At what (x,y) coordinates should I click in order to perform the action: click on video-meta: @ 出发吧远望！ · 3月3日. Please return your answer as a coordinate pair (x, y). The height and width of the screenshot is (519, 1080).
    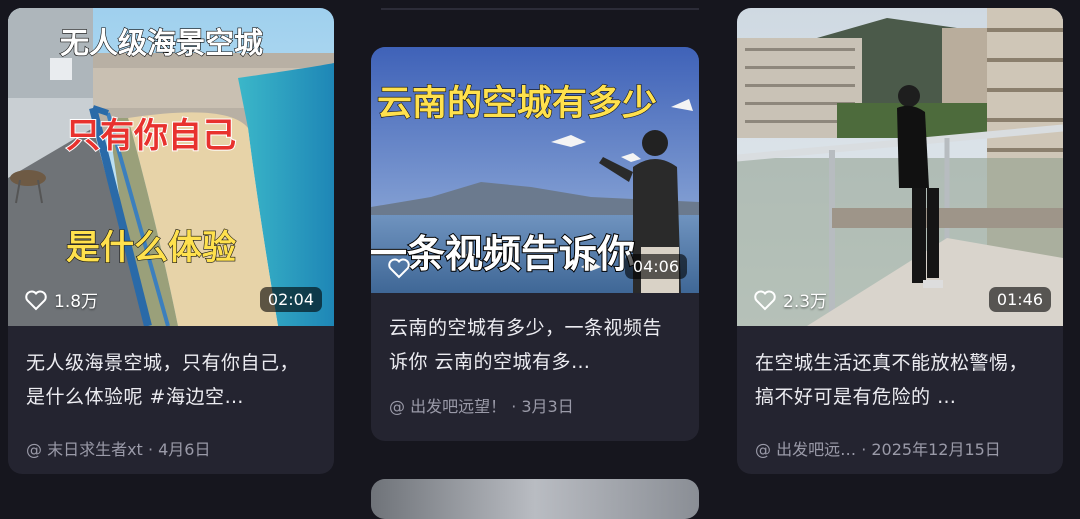
    Looking at the image, I should click on (535, 405).